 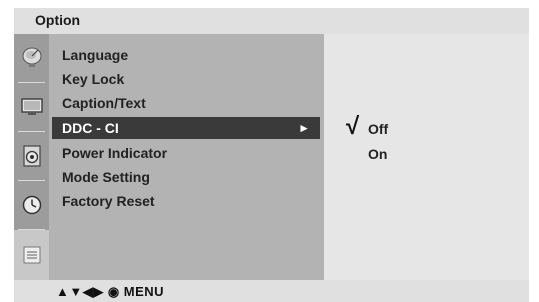 What do you see at coordinates (191, 103) in the screenshot?
I see `menu-item-caption-text: Caption/Text` at bounding box center [191, 103].